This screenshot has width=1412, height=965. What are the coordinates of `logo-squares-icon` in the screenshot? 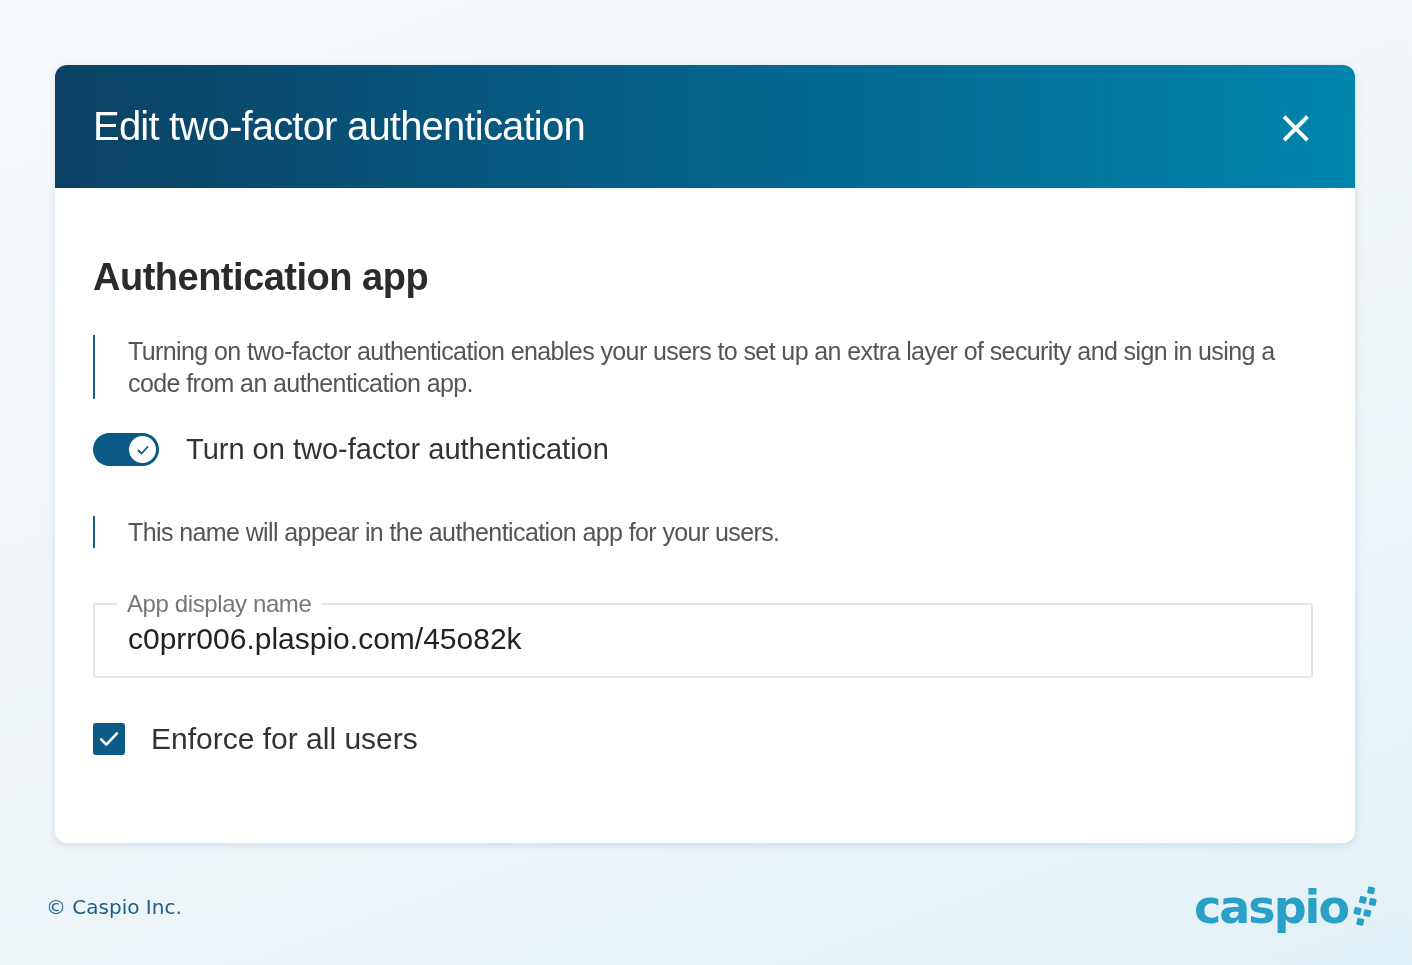 It's located at (1365, 907).